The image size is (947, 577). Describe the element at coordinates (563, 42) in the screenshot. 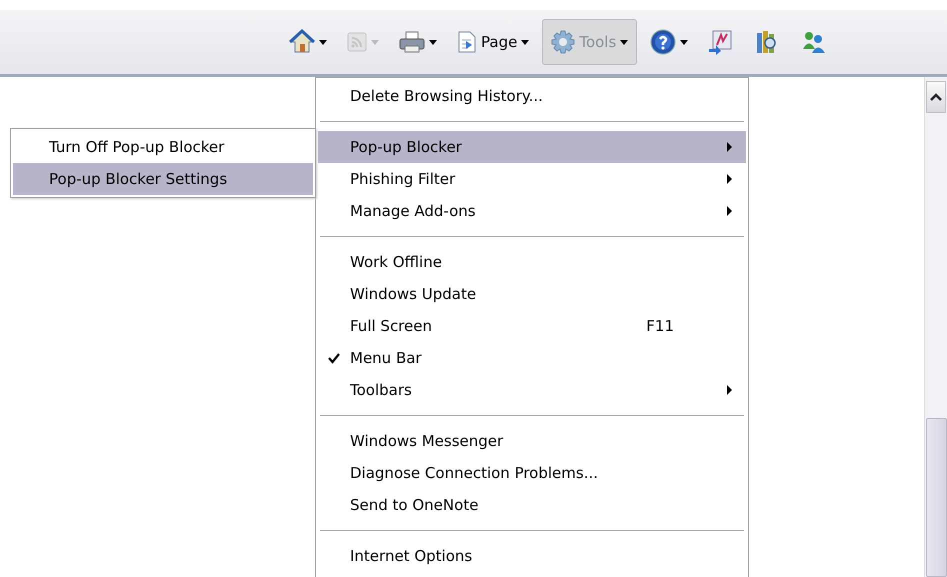

I see `gear-icon` at that location.